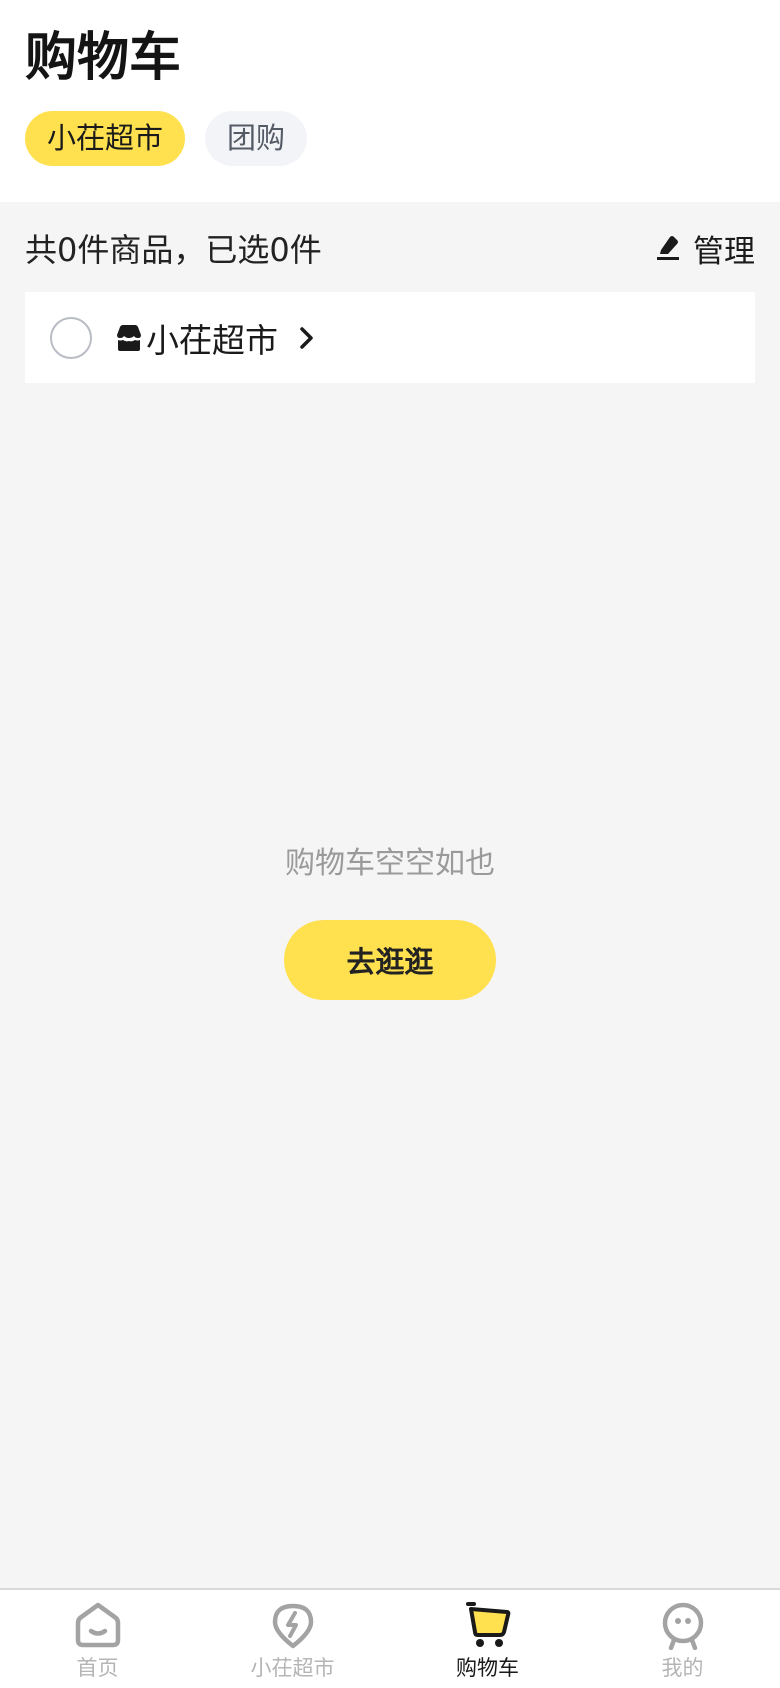 The width and height of the screenshot is (780, 1688). I want to click on tab-supermarket: 小茌超市, so click(105, 138).